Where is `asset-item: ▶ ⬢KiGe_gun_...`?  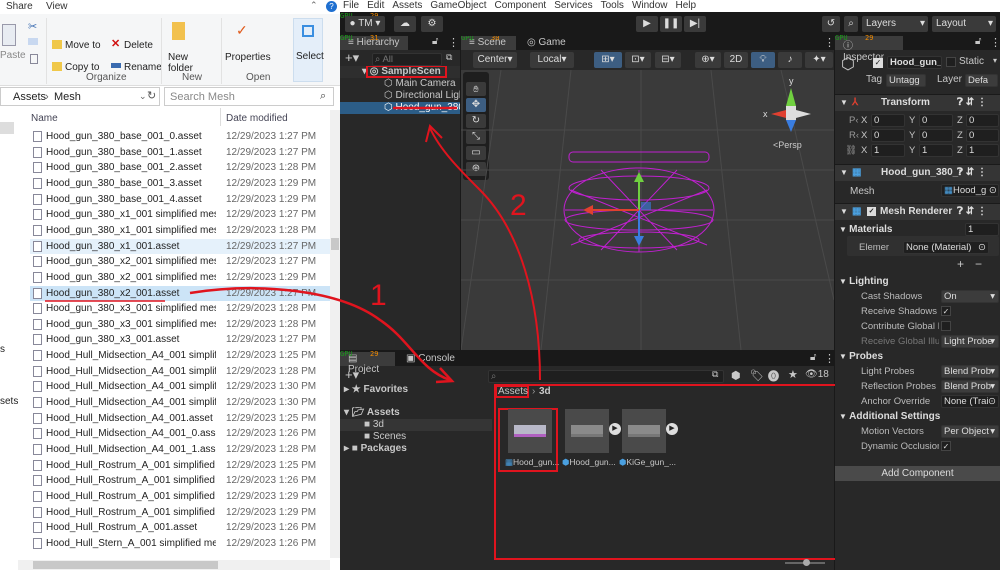
asset-item: ▶ ⬢KiGe_gun_... is located at coordinates (648, 440).